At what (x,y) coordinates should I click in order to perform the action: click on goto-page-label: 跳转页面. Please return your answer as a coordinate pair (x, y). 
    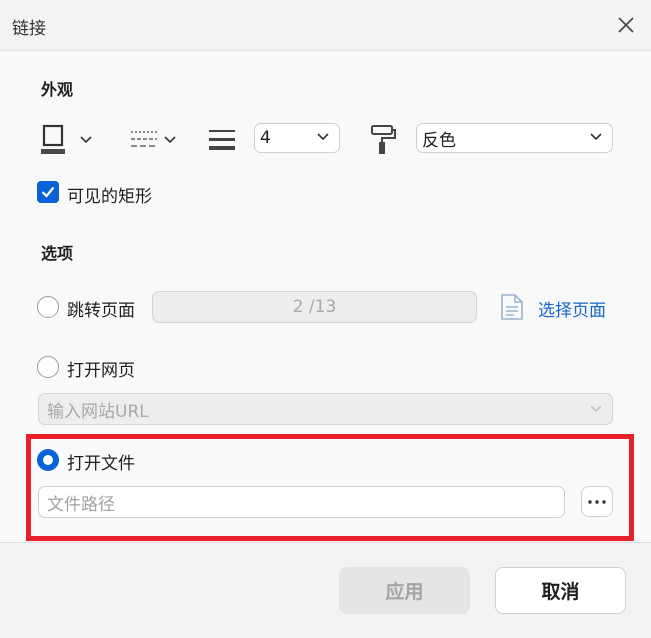
    Looking at the image, I should click on (101, 311).